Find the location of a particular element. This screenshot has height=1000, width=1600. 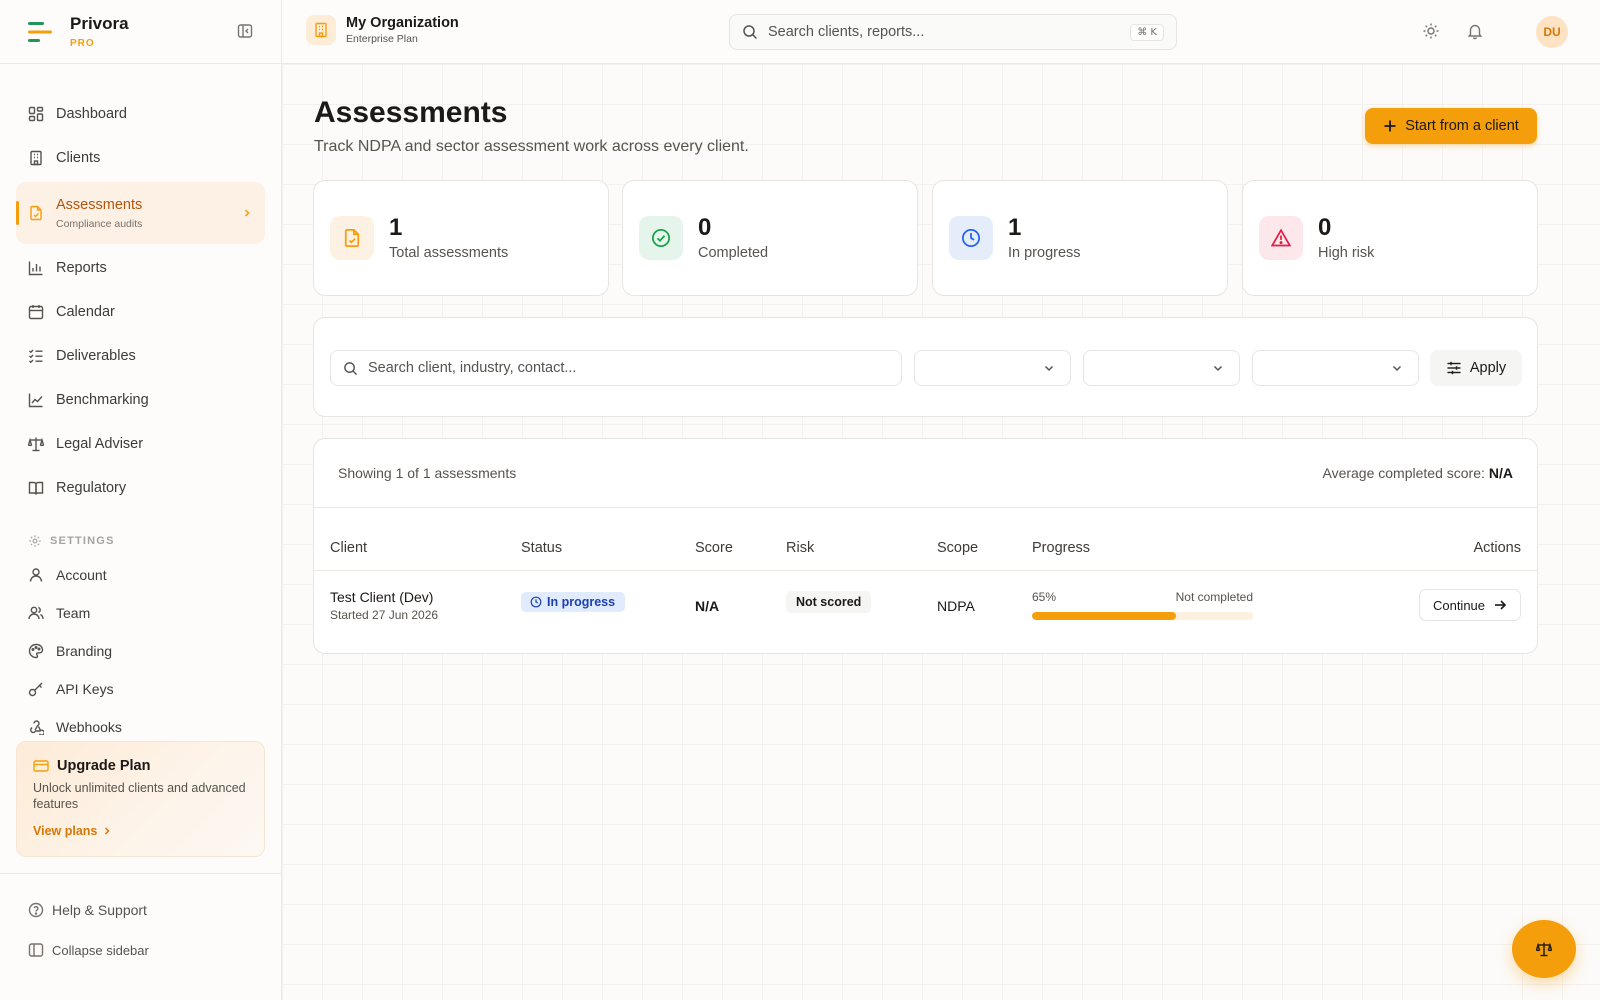

top-bar: My Organization Enterprise Plan ⌘ K DU is located at coordinates (941, 32).